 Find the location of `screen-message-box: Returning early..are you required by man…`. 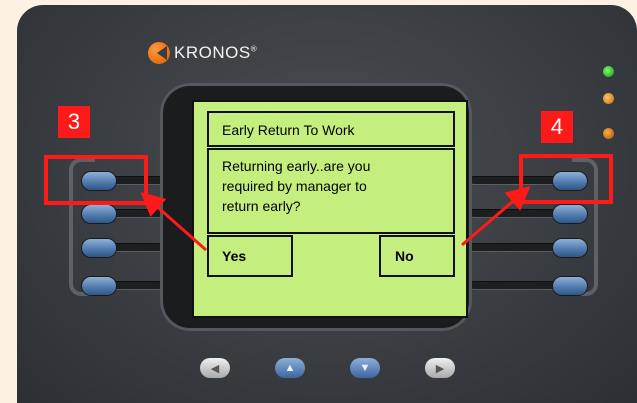

screen-message-box: Returning early..are you required by man… is located at coordinates (331, 191).